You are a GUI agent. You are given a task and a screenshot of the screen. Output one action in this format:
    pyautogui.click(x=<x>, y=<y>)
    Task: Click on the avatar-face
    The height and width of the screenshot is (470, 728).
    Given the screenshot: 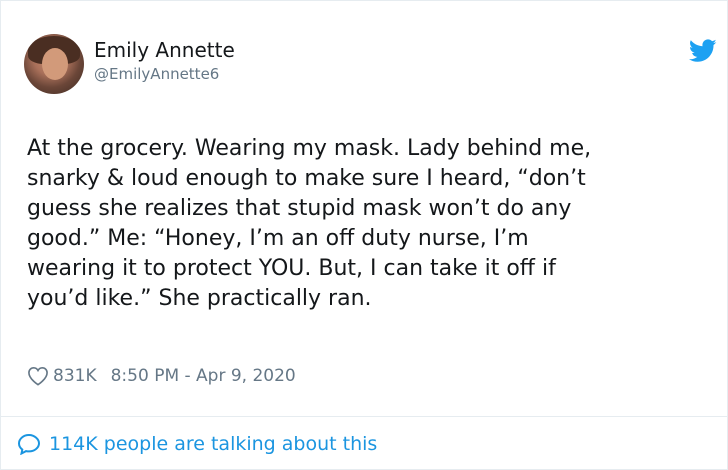 What is the action you would take?
    pyautogui.click(x=55, y=64)
    